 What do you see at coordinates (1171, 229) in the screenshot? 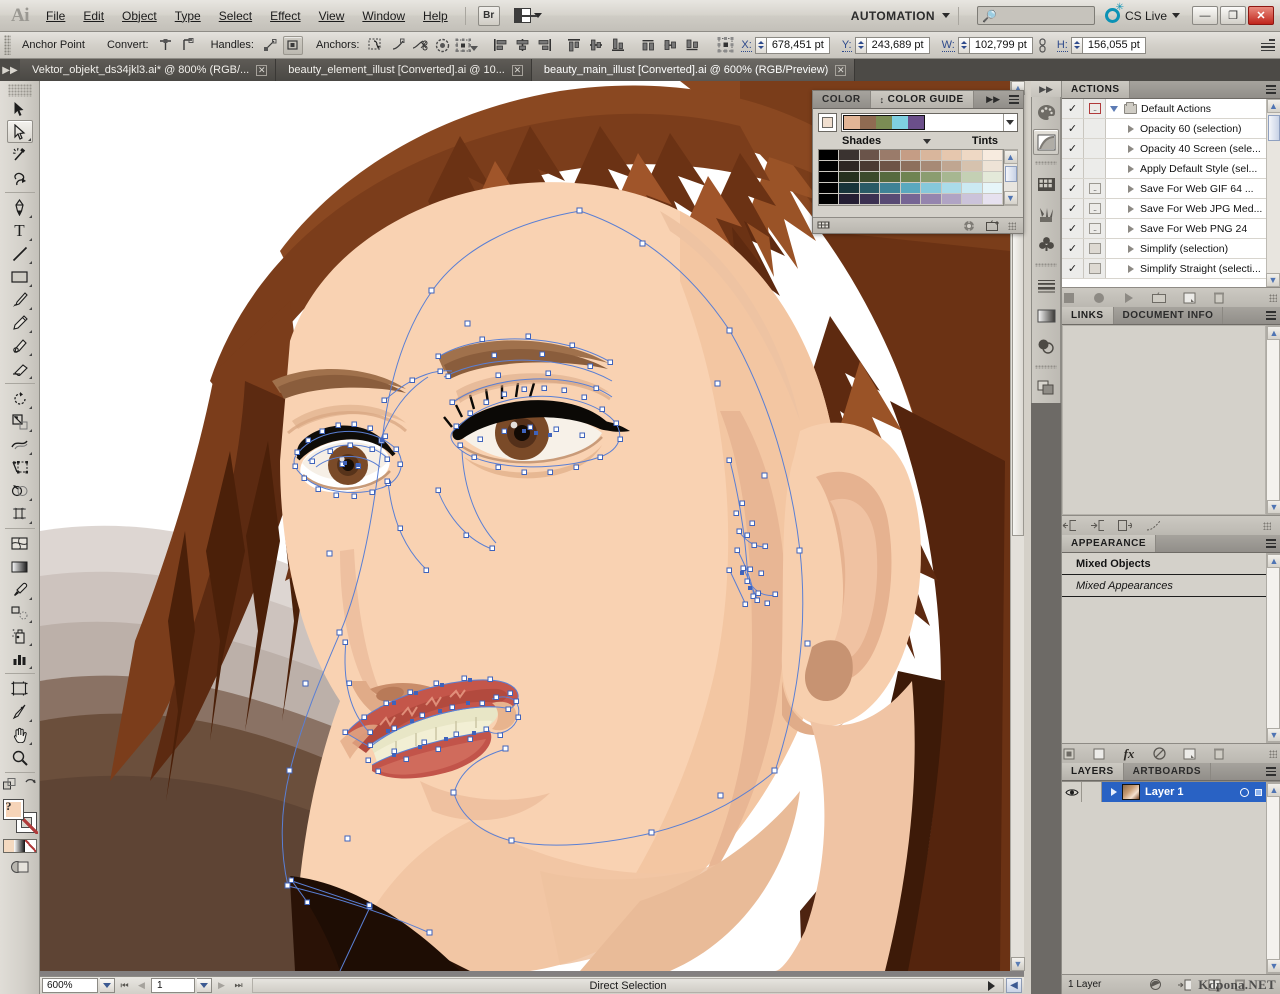
I see `action-row: ✓ ... Save For Web PNG 24` at bounding box center [1171, 229].